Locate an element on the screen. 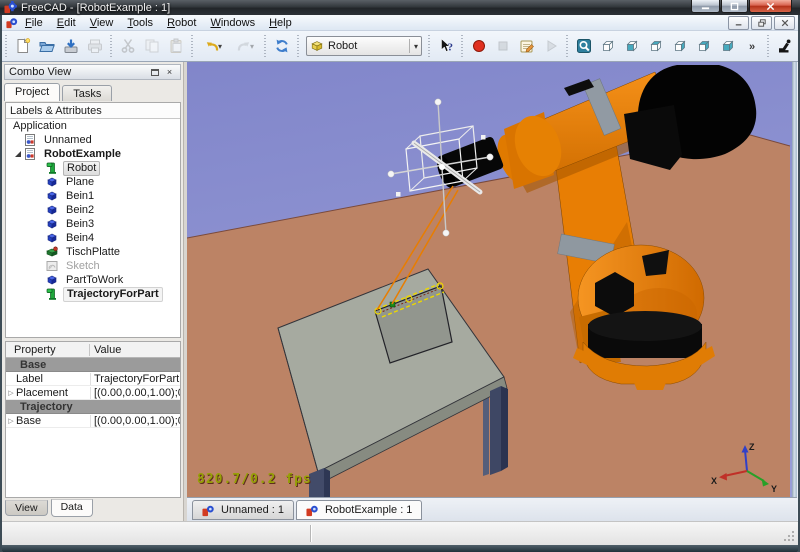  tree-item-bein3: Bein3 is located at coordinates (93, 224).